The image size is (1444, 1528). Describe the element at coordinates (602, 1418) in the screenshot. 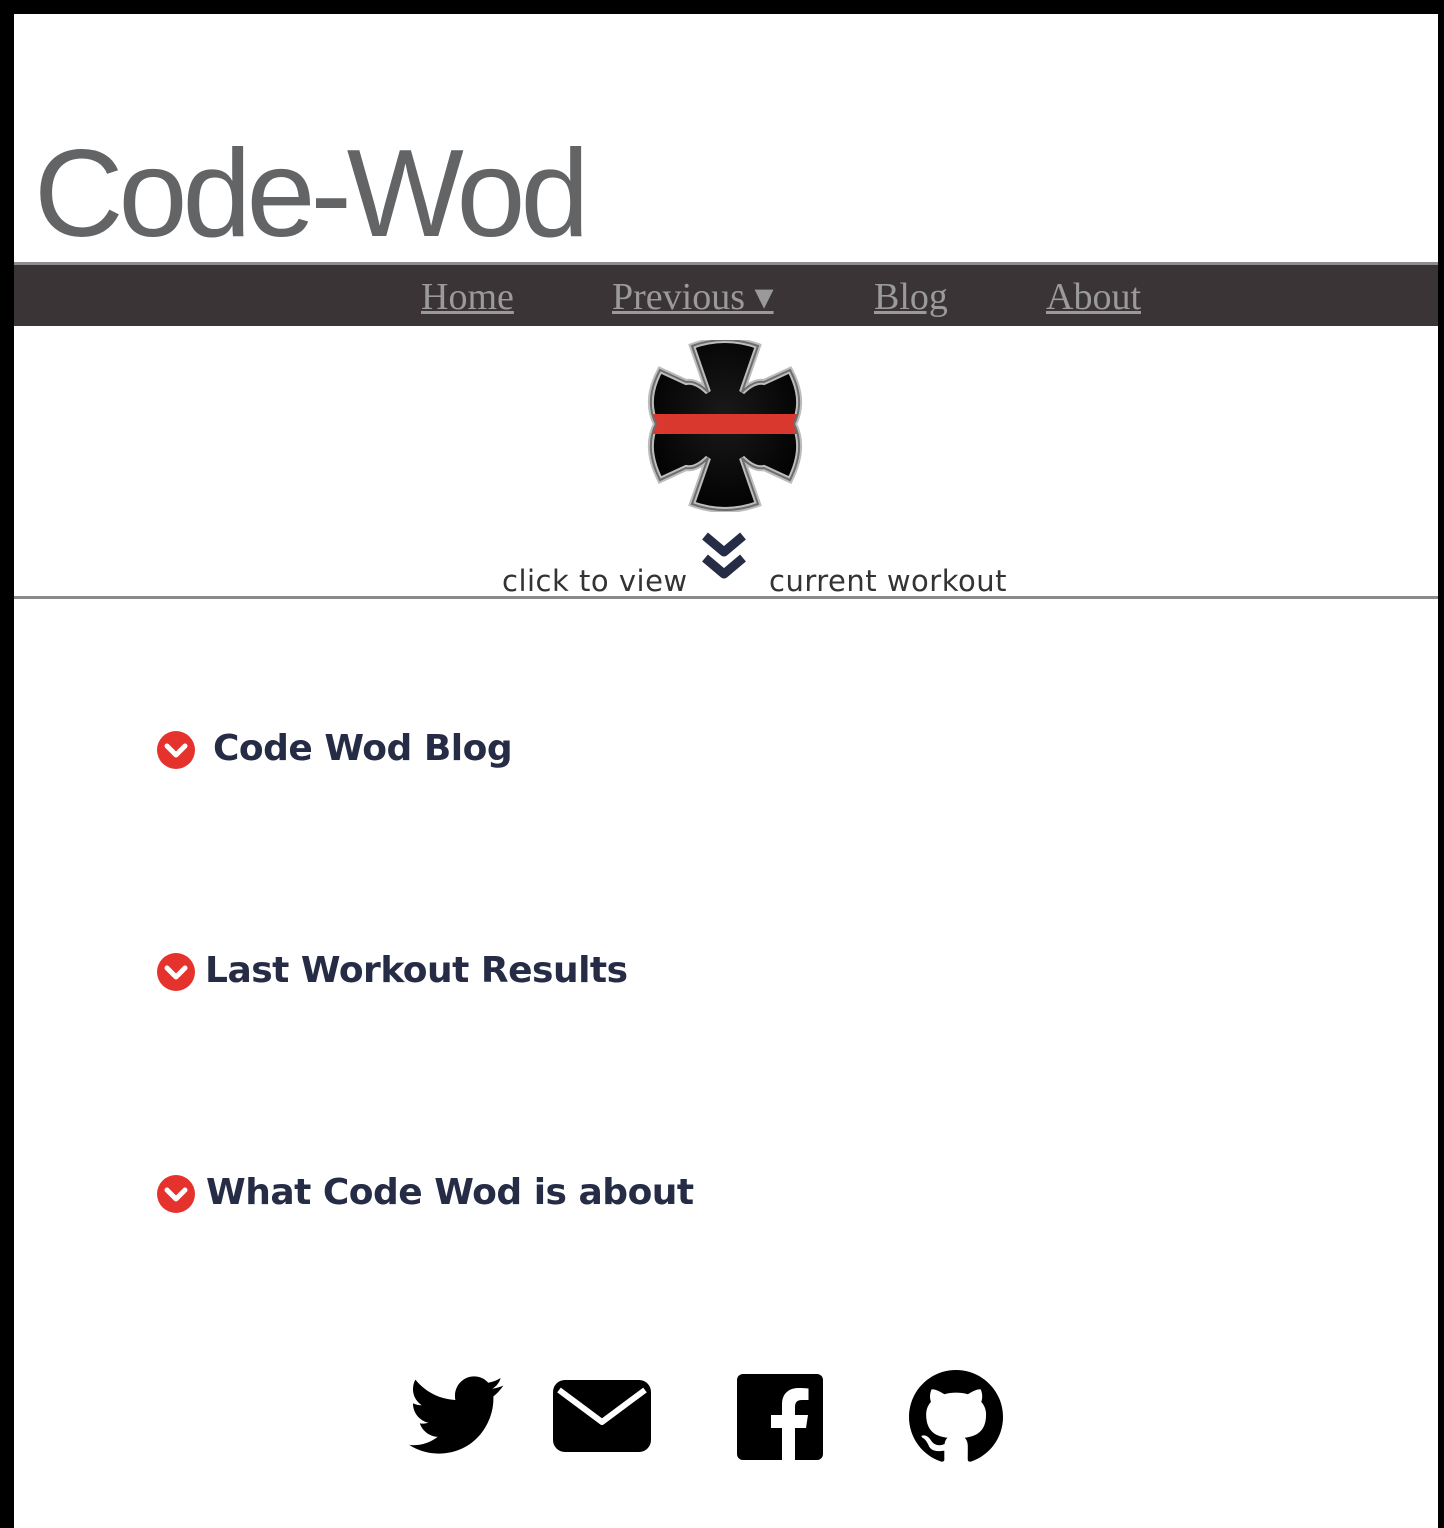

I see `envelope-icon` at that location.